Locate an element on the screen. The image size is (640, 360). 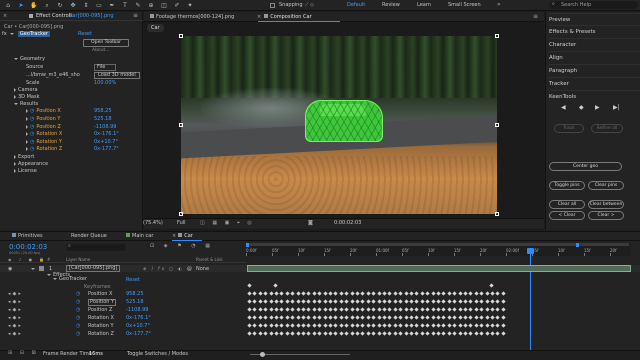
timeline-reset-link: Reset is located at coordinates (133, 280).